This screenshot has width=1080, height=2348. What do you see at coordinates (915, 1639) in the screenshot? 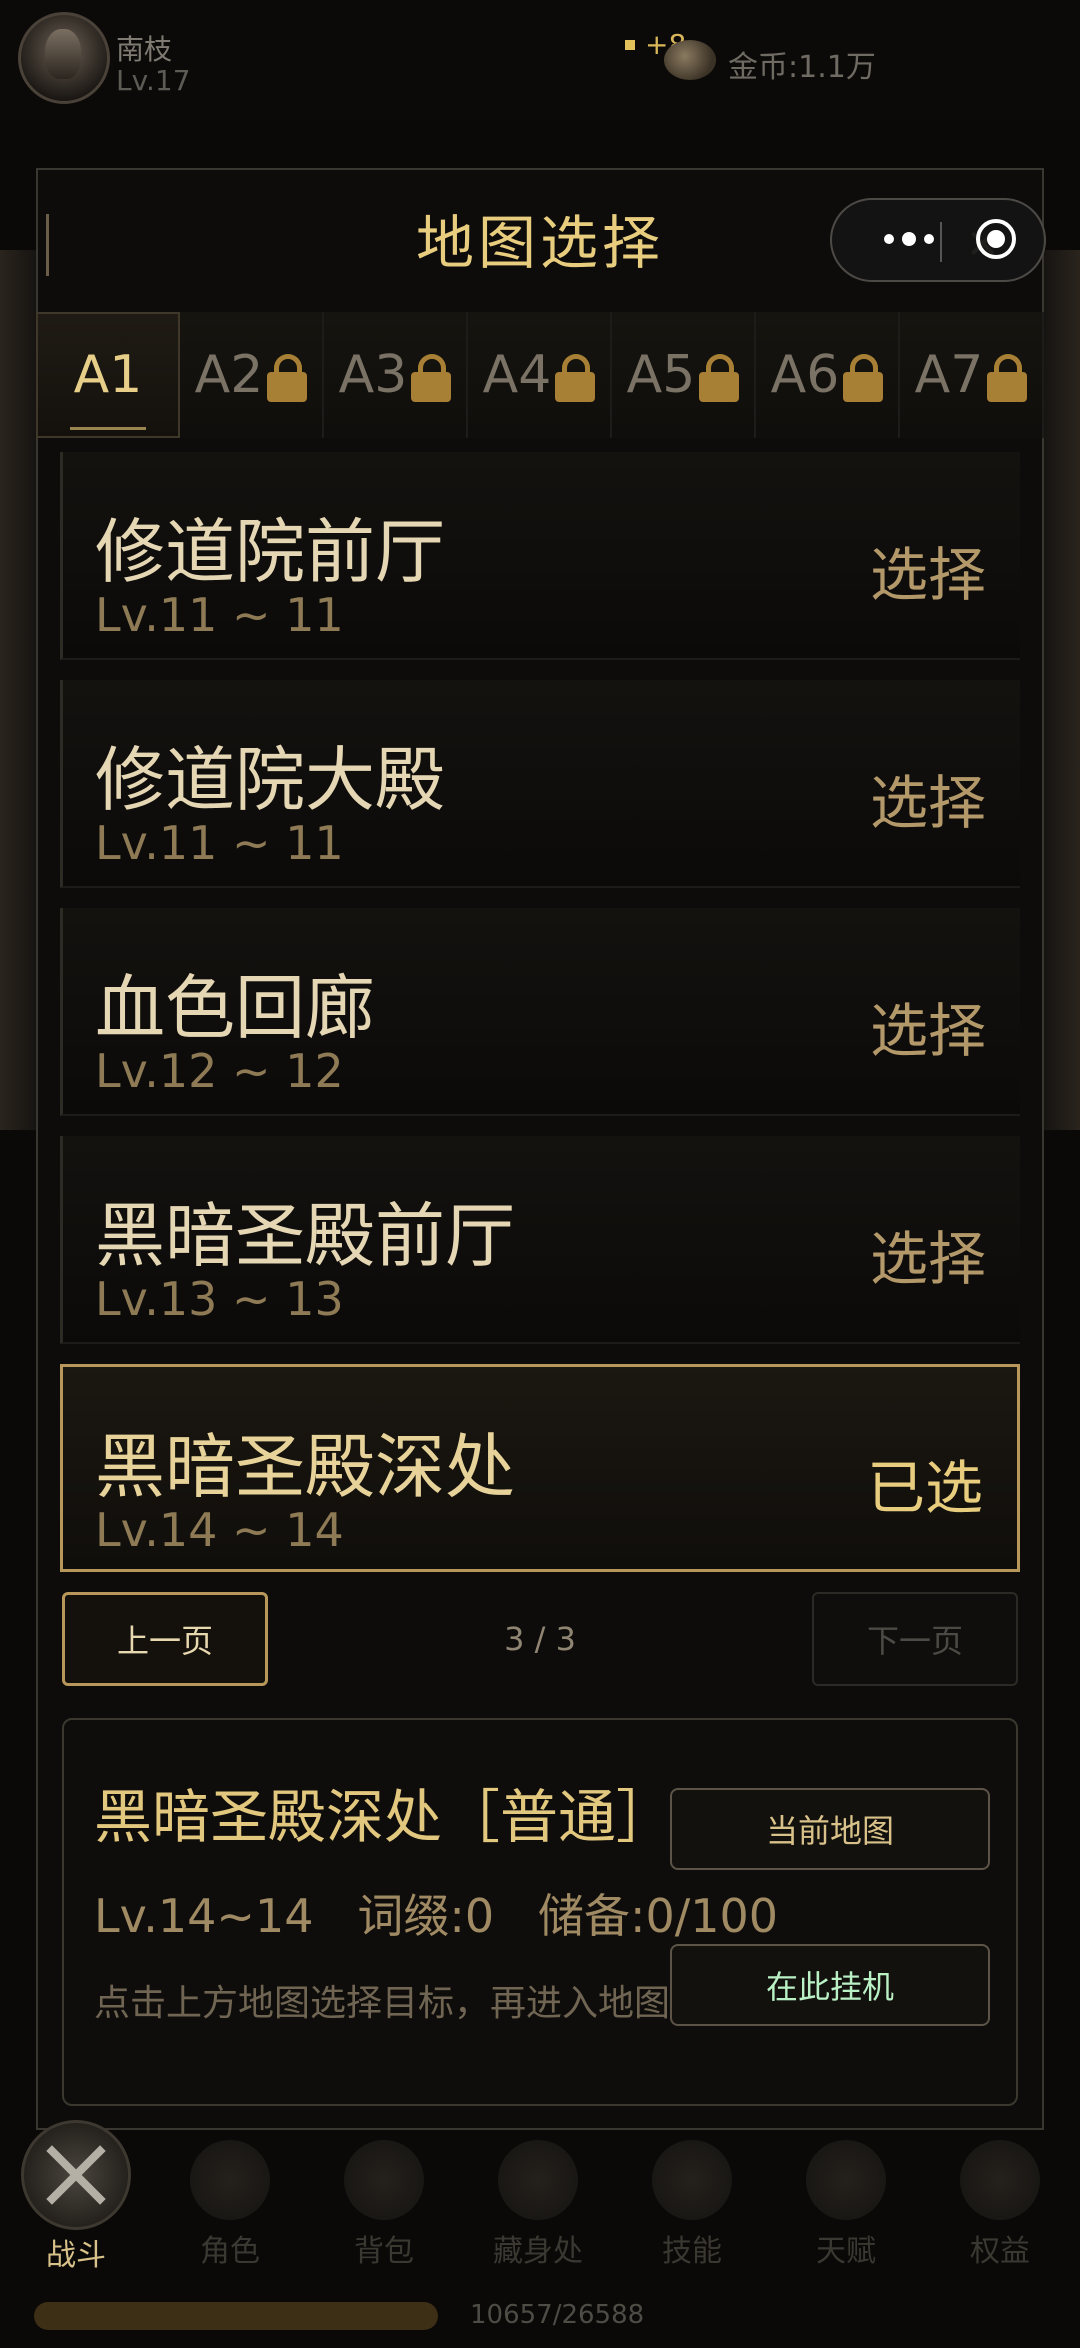
I see `next-page-button: 下一页` at bounding box center [915, 1639].